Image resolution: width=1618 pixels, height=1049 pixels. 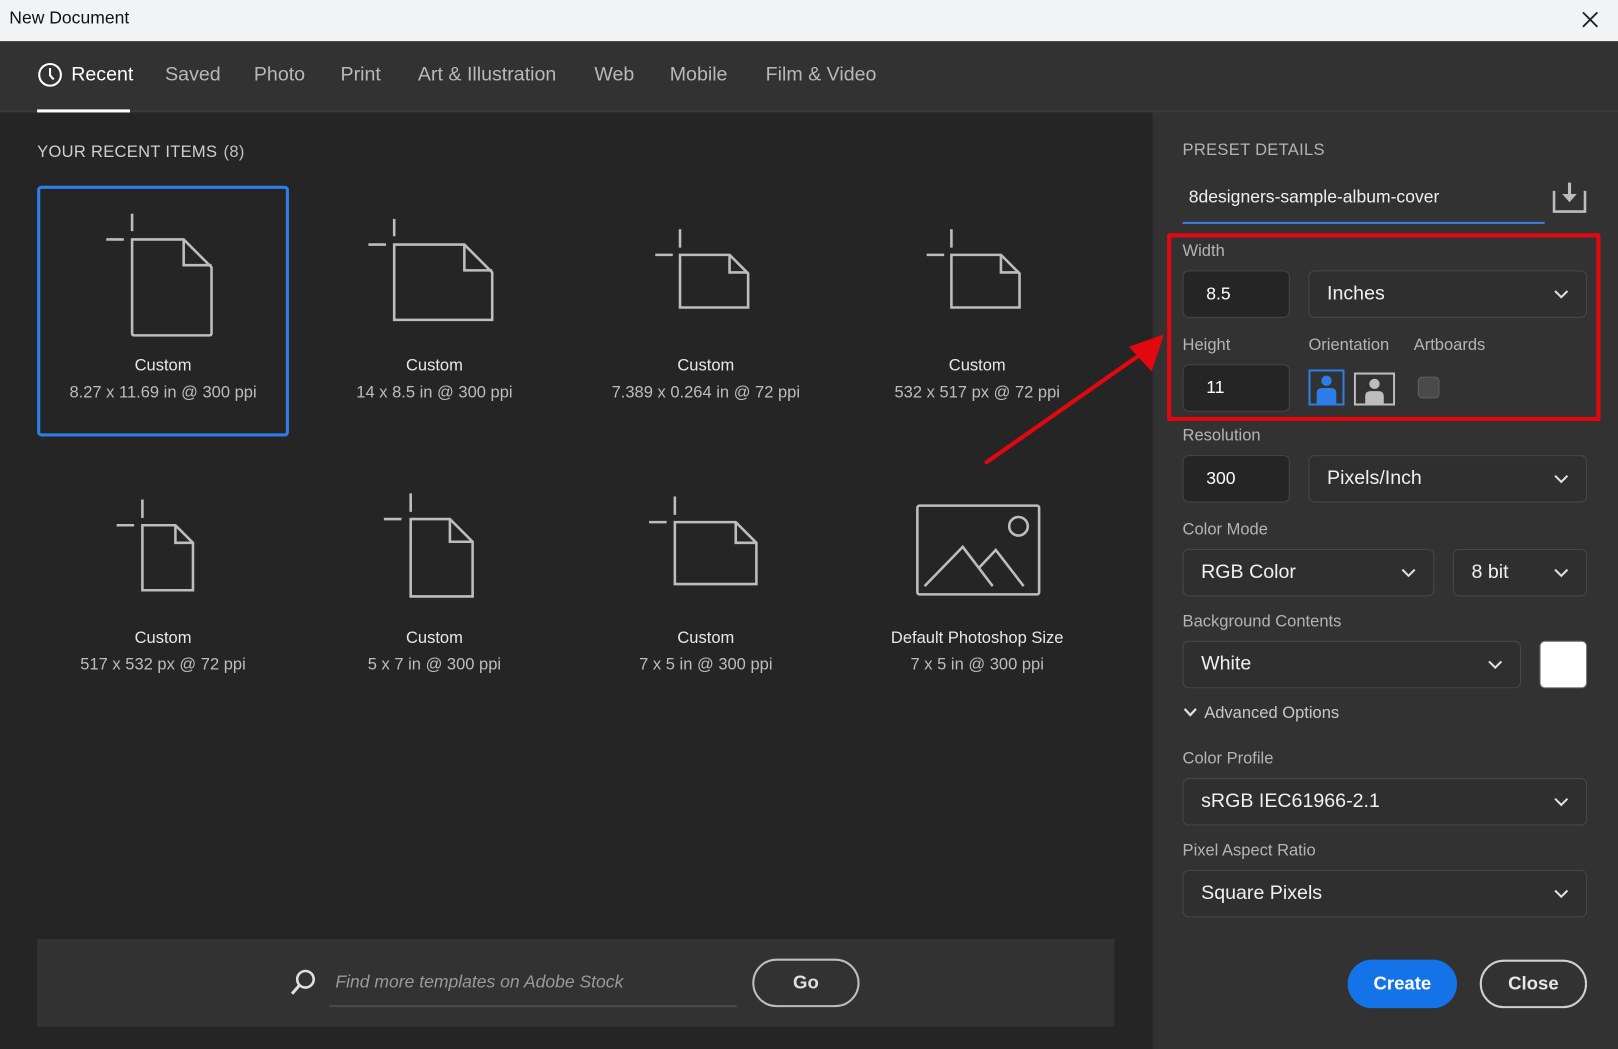 What do you see at coordinates (1236, 388) in the screenshot?
I see `height-input: 11` at bounding box center [1236, 388].